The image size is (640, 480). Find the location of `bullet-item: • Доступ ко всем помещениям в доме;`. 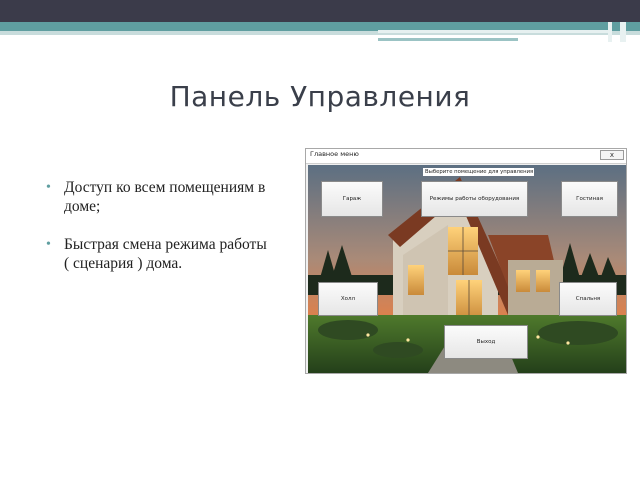

bullet-item: • Доступ ко всем помещениям в доме; is located at coordinates (159, 197).